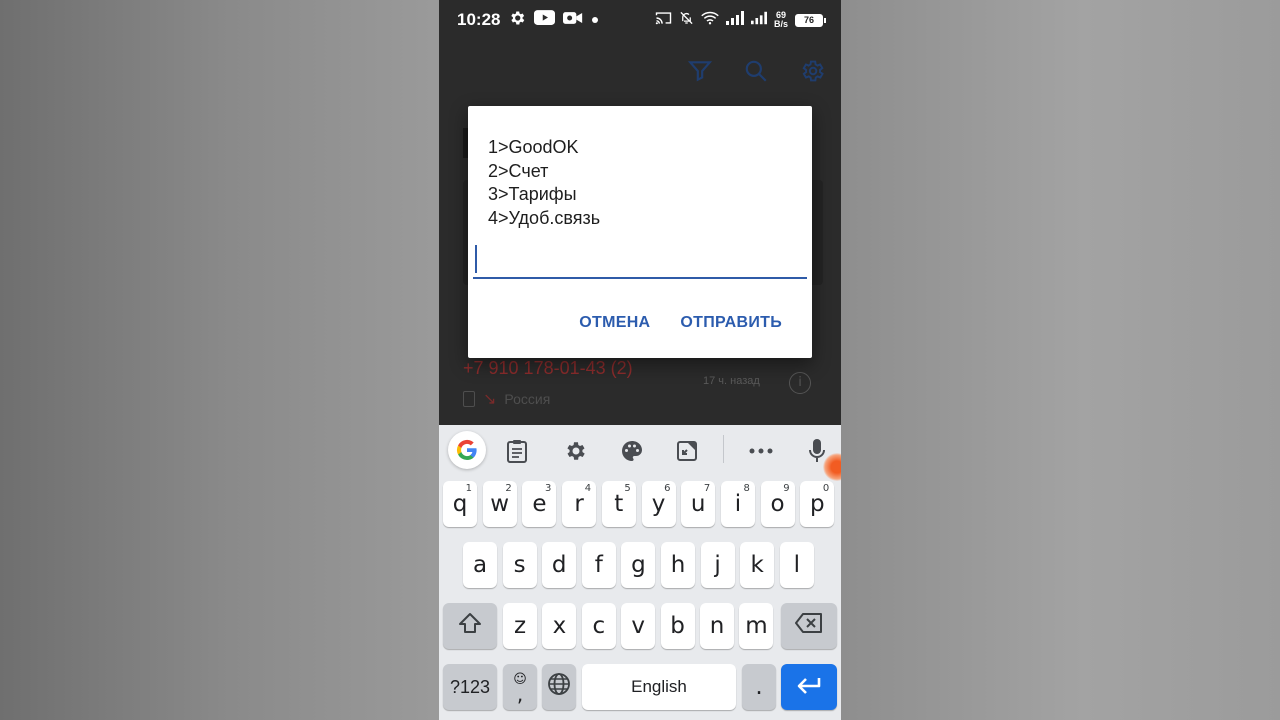  Describe the element at coordinates (638, 626) in the screenshot. I see `key-v: v` at that location.